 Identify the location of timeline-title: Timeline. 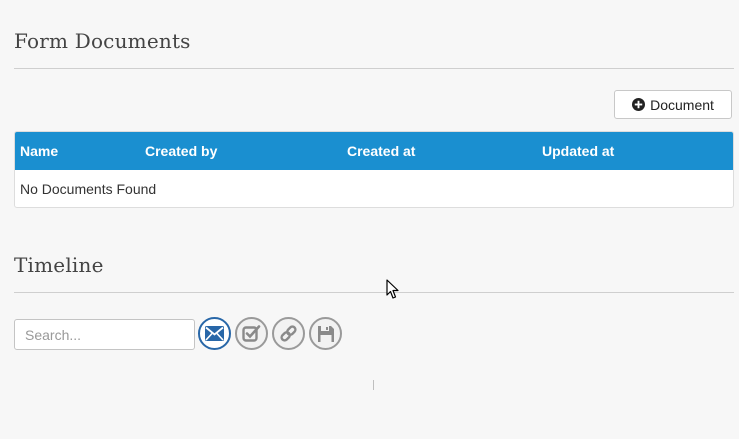
(59, 265).